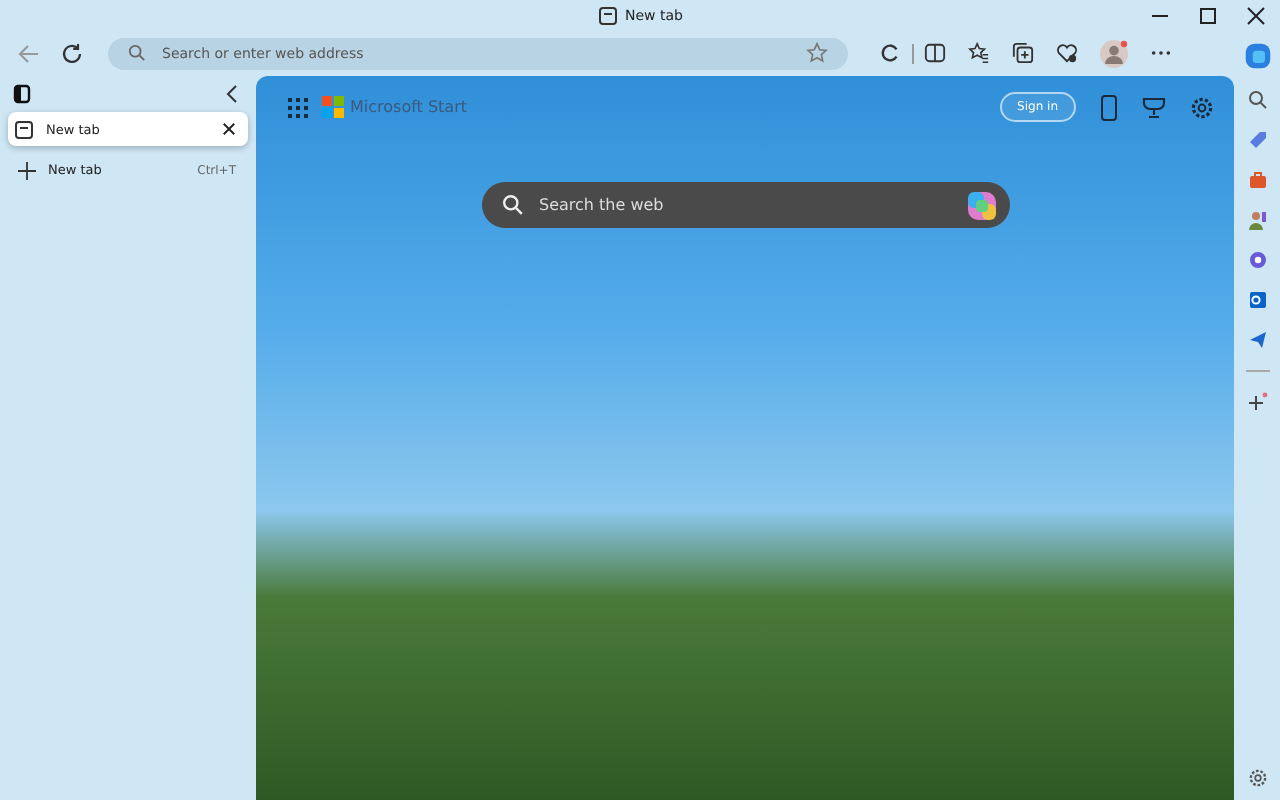 The width and height of the screenshot is (1280, 800). I want to click on maximize-icon, so click(1208, 16).